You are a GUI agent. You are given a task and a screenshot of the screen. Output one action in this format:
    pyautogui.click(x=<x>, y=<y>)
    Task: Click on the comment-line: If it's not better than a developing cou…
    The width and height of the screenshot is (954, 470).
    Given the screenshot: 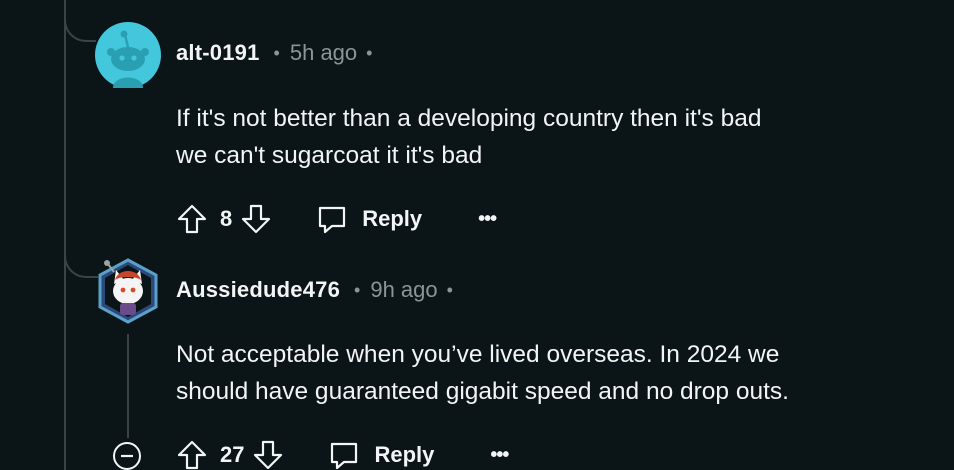 What is the action you would take?
    pyautogui.click(x=469, y=118)
    